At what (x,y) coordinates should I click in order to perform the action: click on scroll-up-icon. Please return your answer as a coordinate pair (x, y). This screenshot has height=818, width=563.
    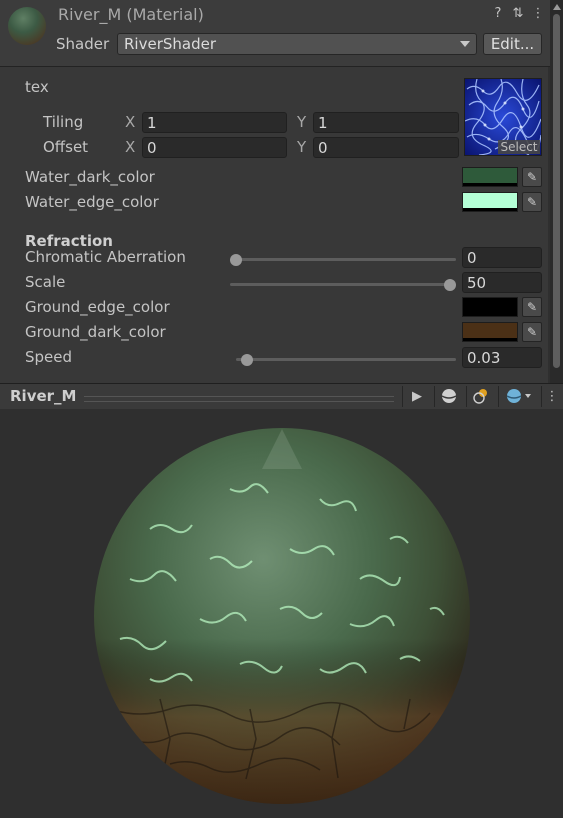
    Looking at the image, I should click on (557, 7).